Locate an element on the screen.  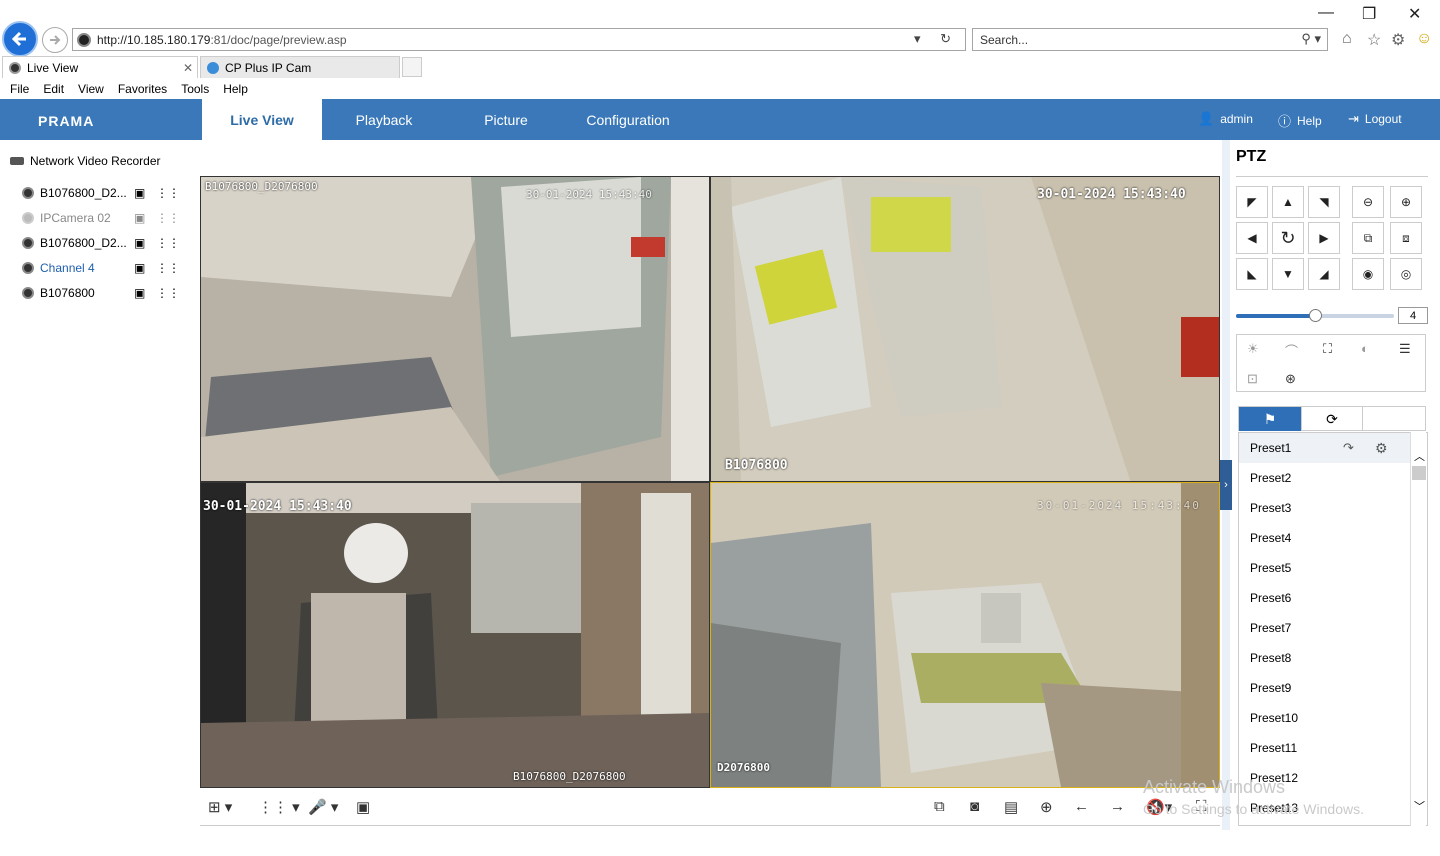
ptz-up-left-button: ◤ is located at coordinates (1252, 202).